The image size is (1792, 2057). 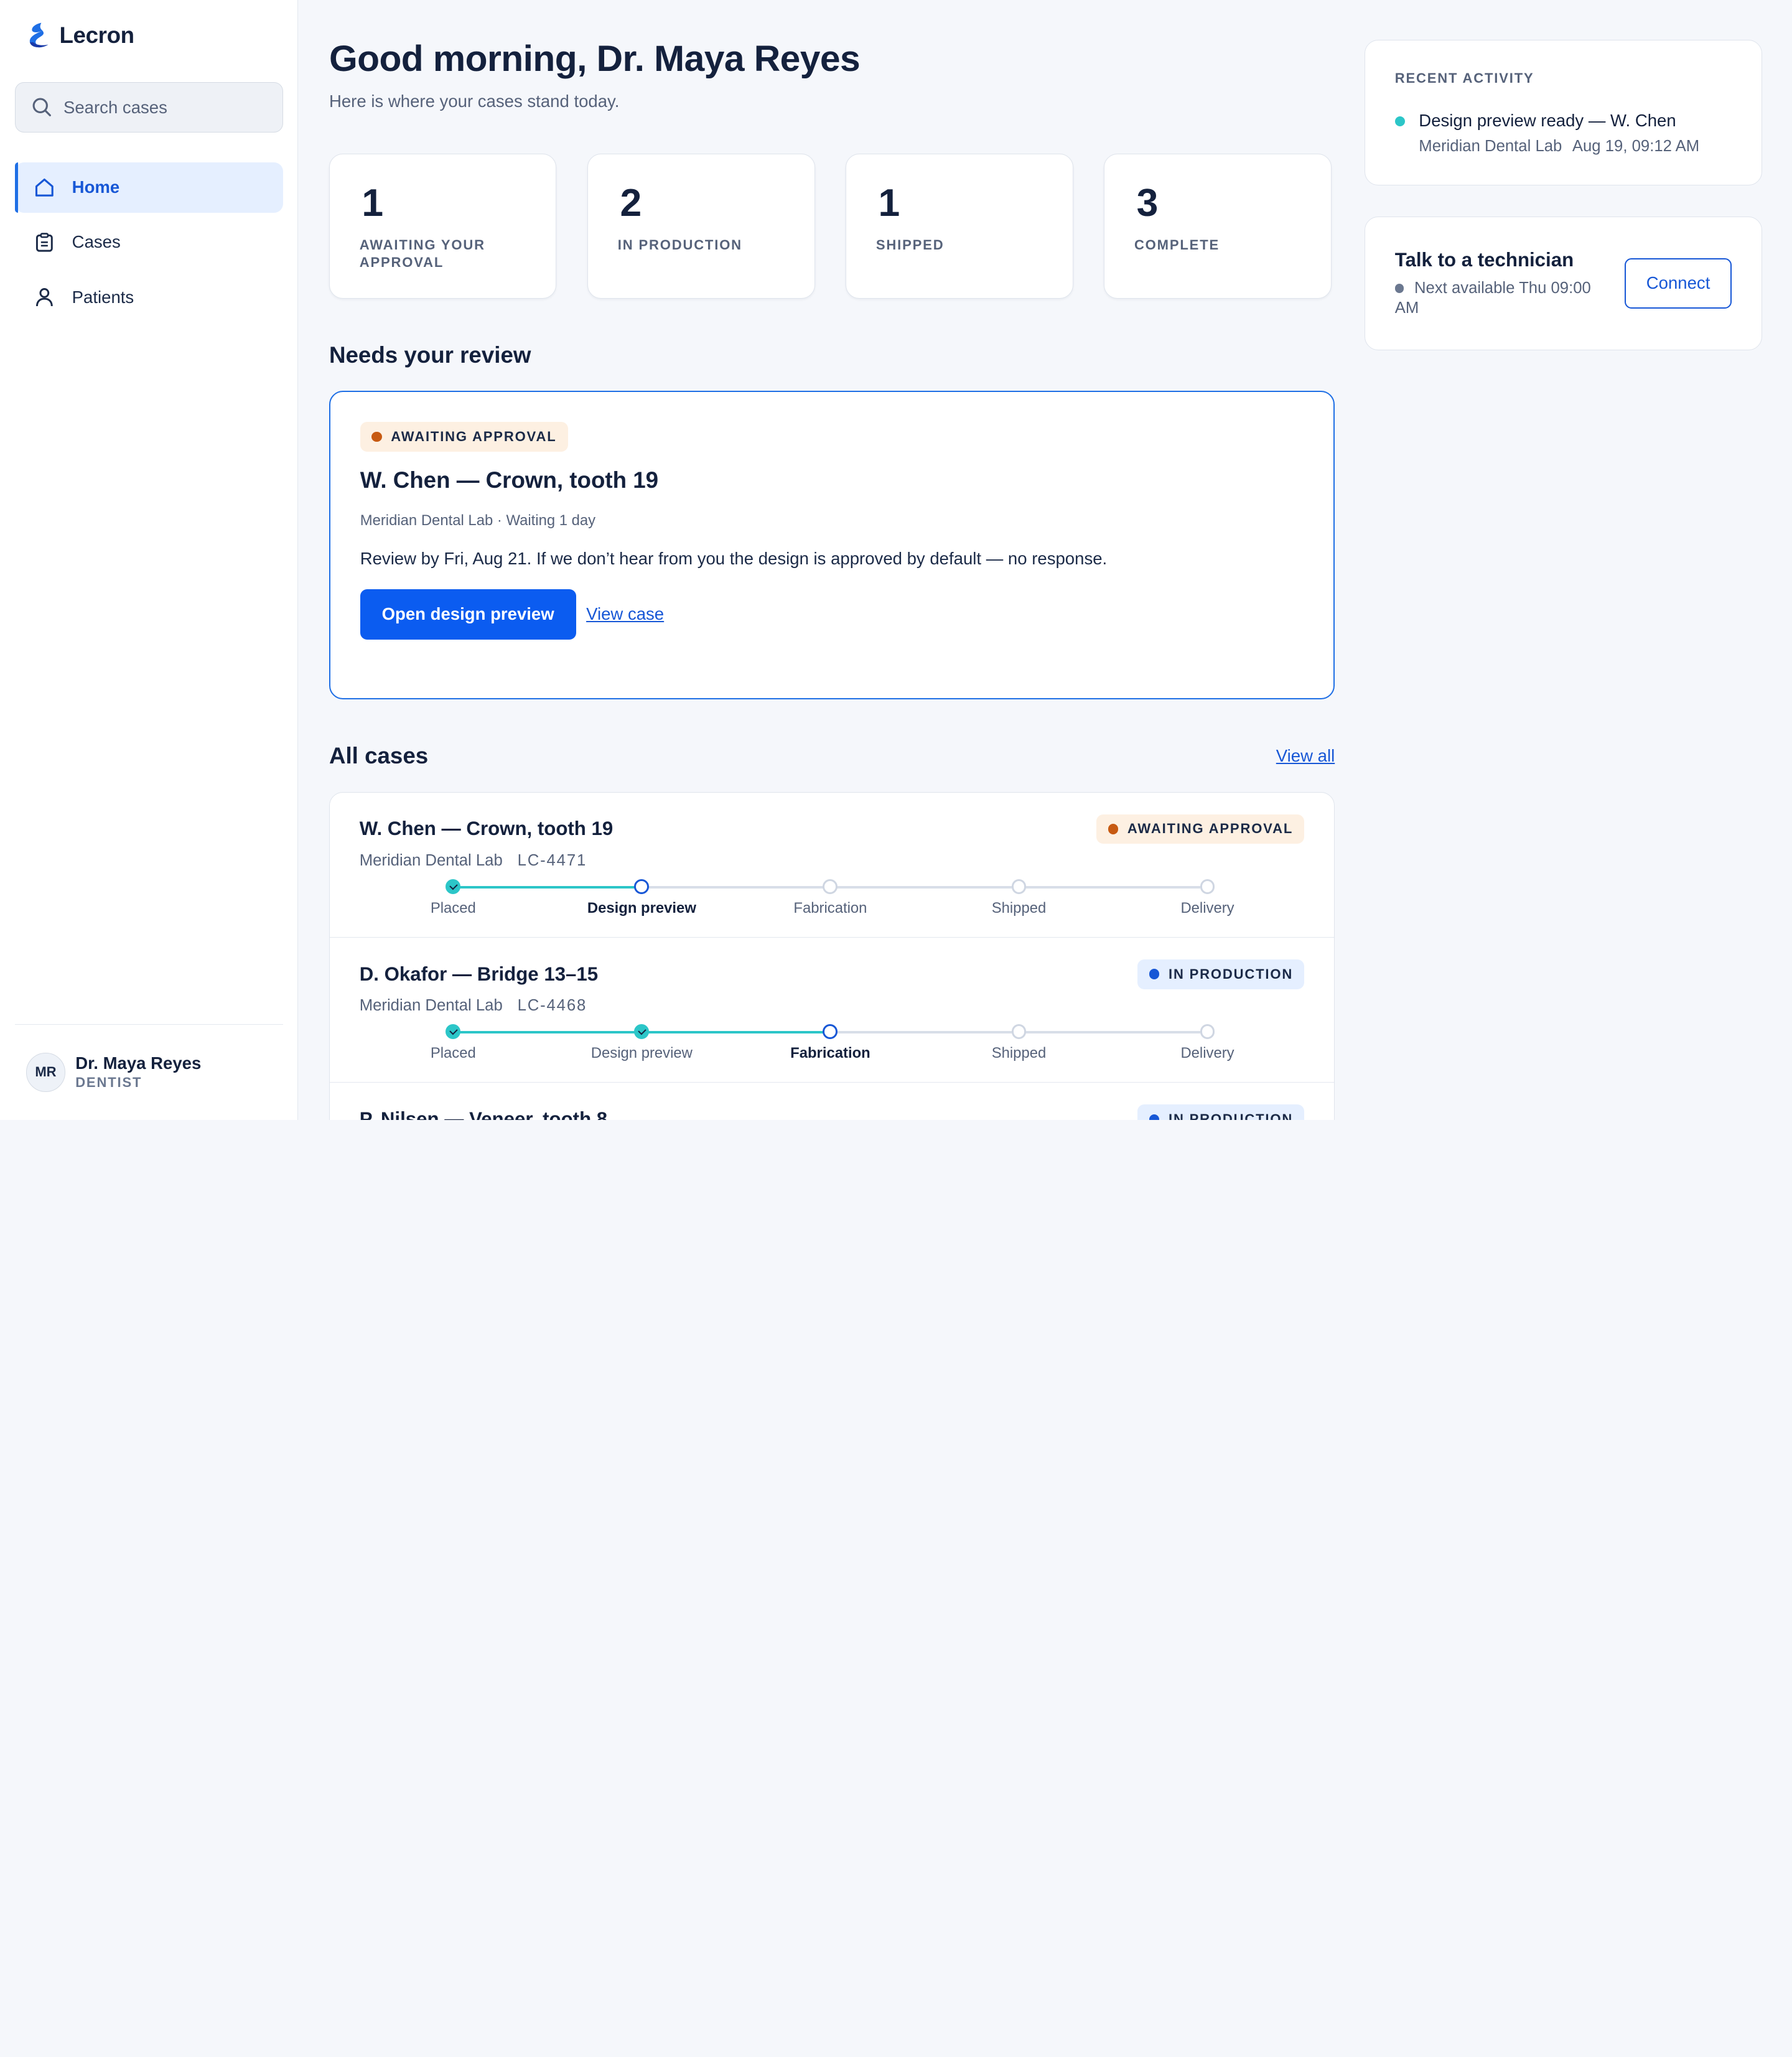 I want to click on availability-dot-icon, so click(x=1399, y=288).